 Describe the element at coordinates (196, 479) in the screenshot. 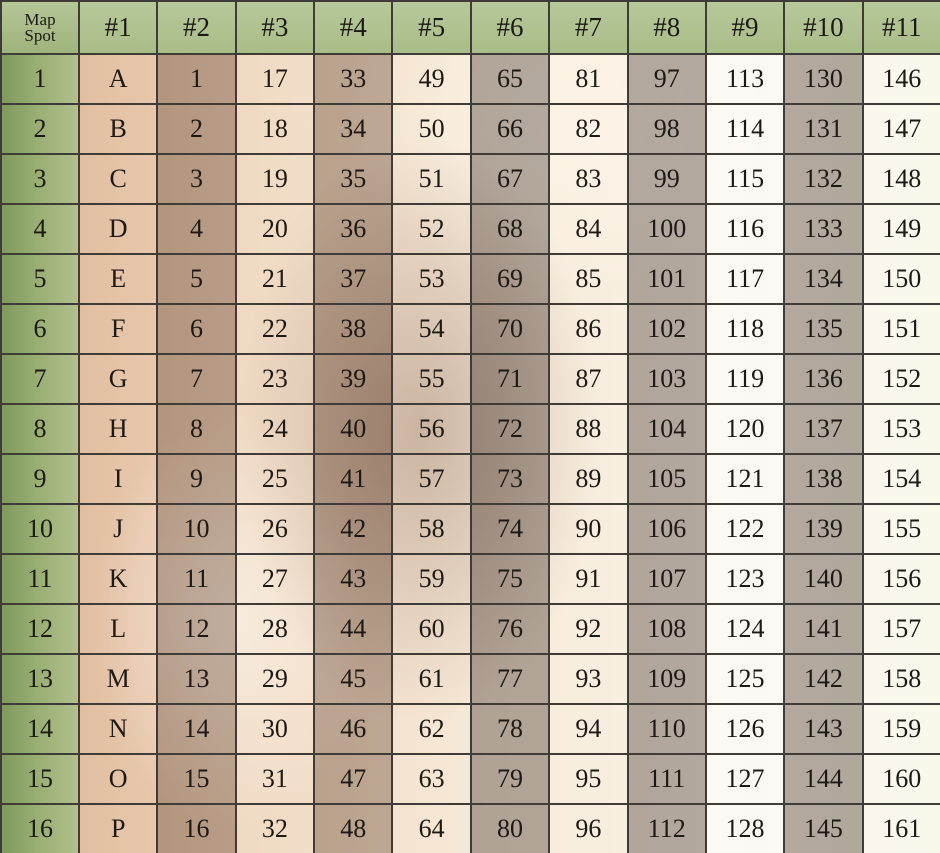

I see `table-cell: 9` at that location.